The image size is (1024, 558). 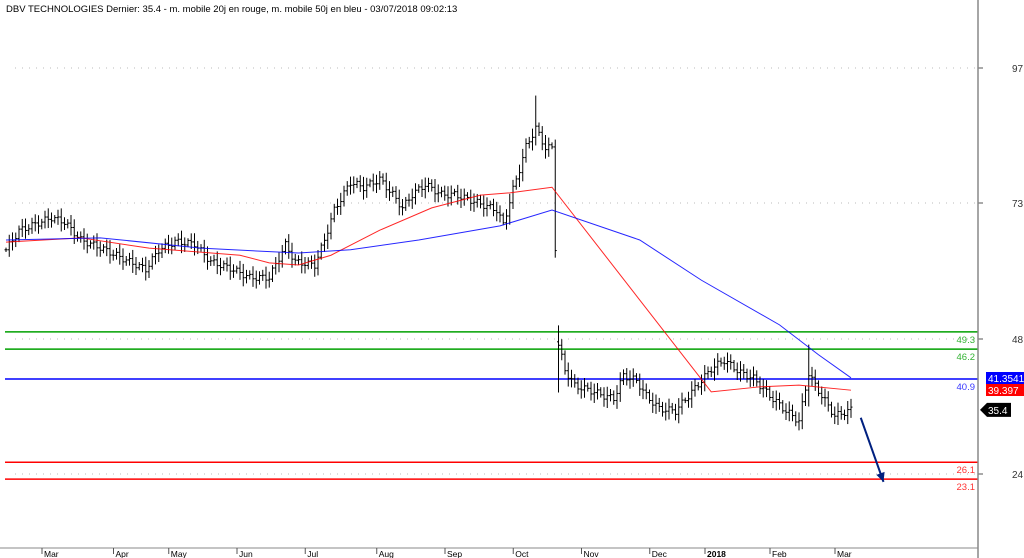 I want to click on ma-value-label: 41.3541, so click(x=1006, y=379).